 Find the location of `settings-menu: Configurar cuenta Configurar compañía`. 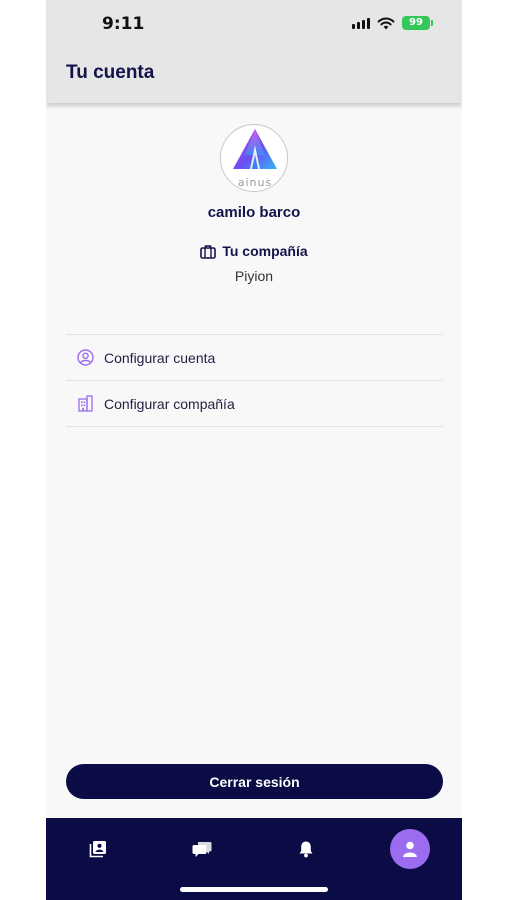

settings-menu: Configurar cuenta Configurar compañía is located at coordinates (254, 380).